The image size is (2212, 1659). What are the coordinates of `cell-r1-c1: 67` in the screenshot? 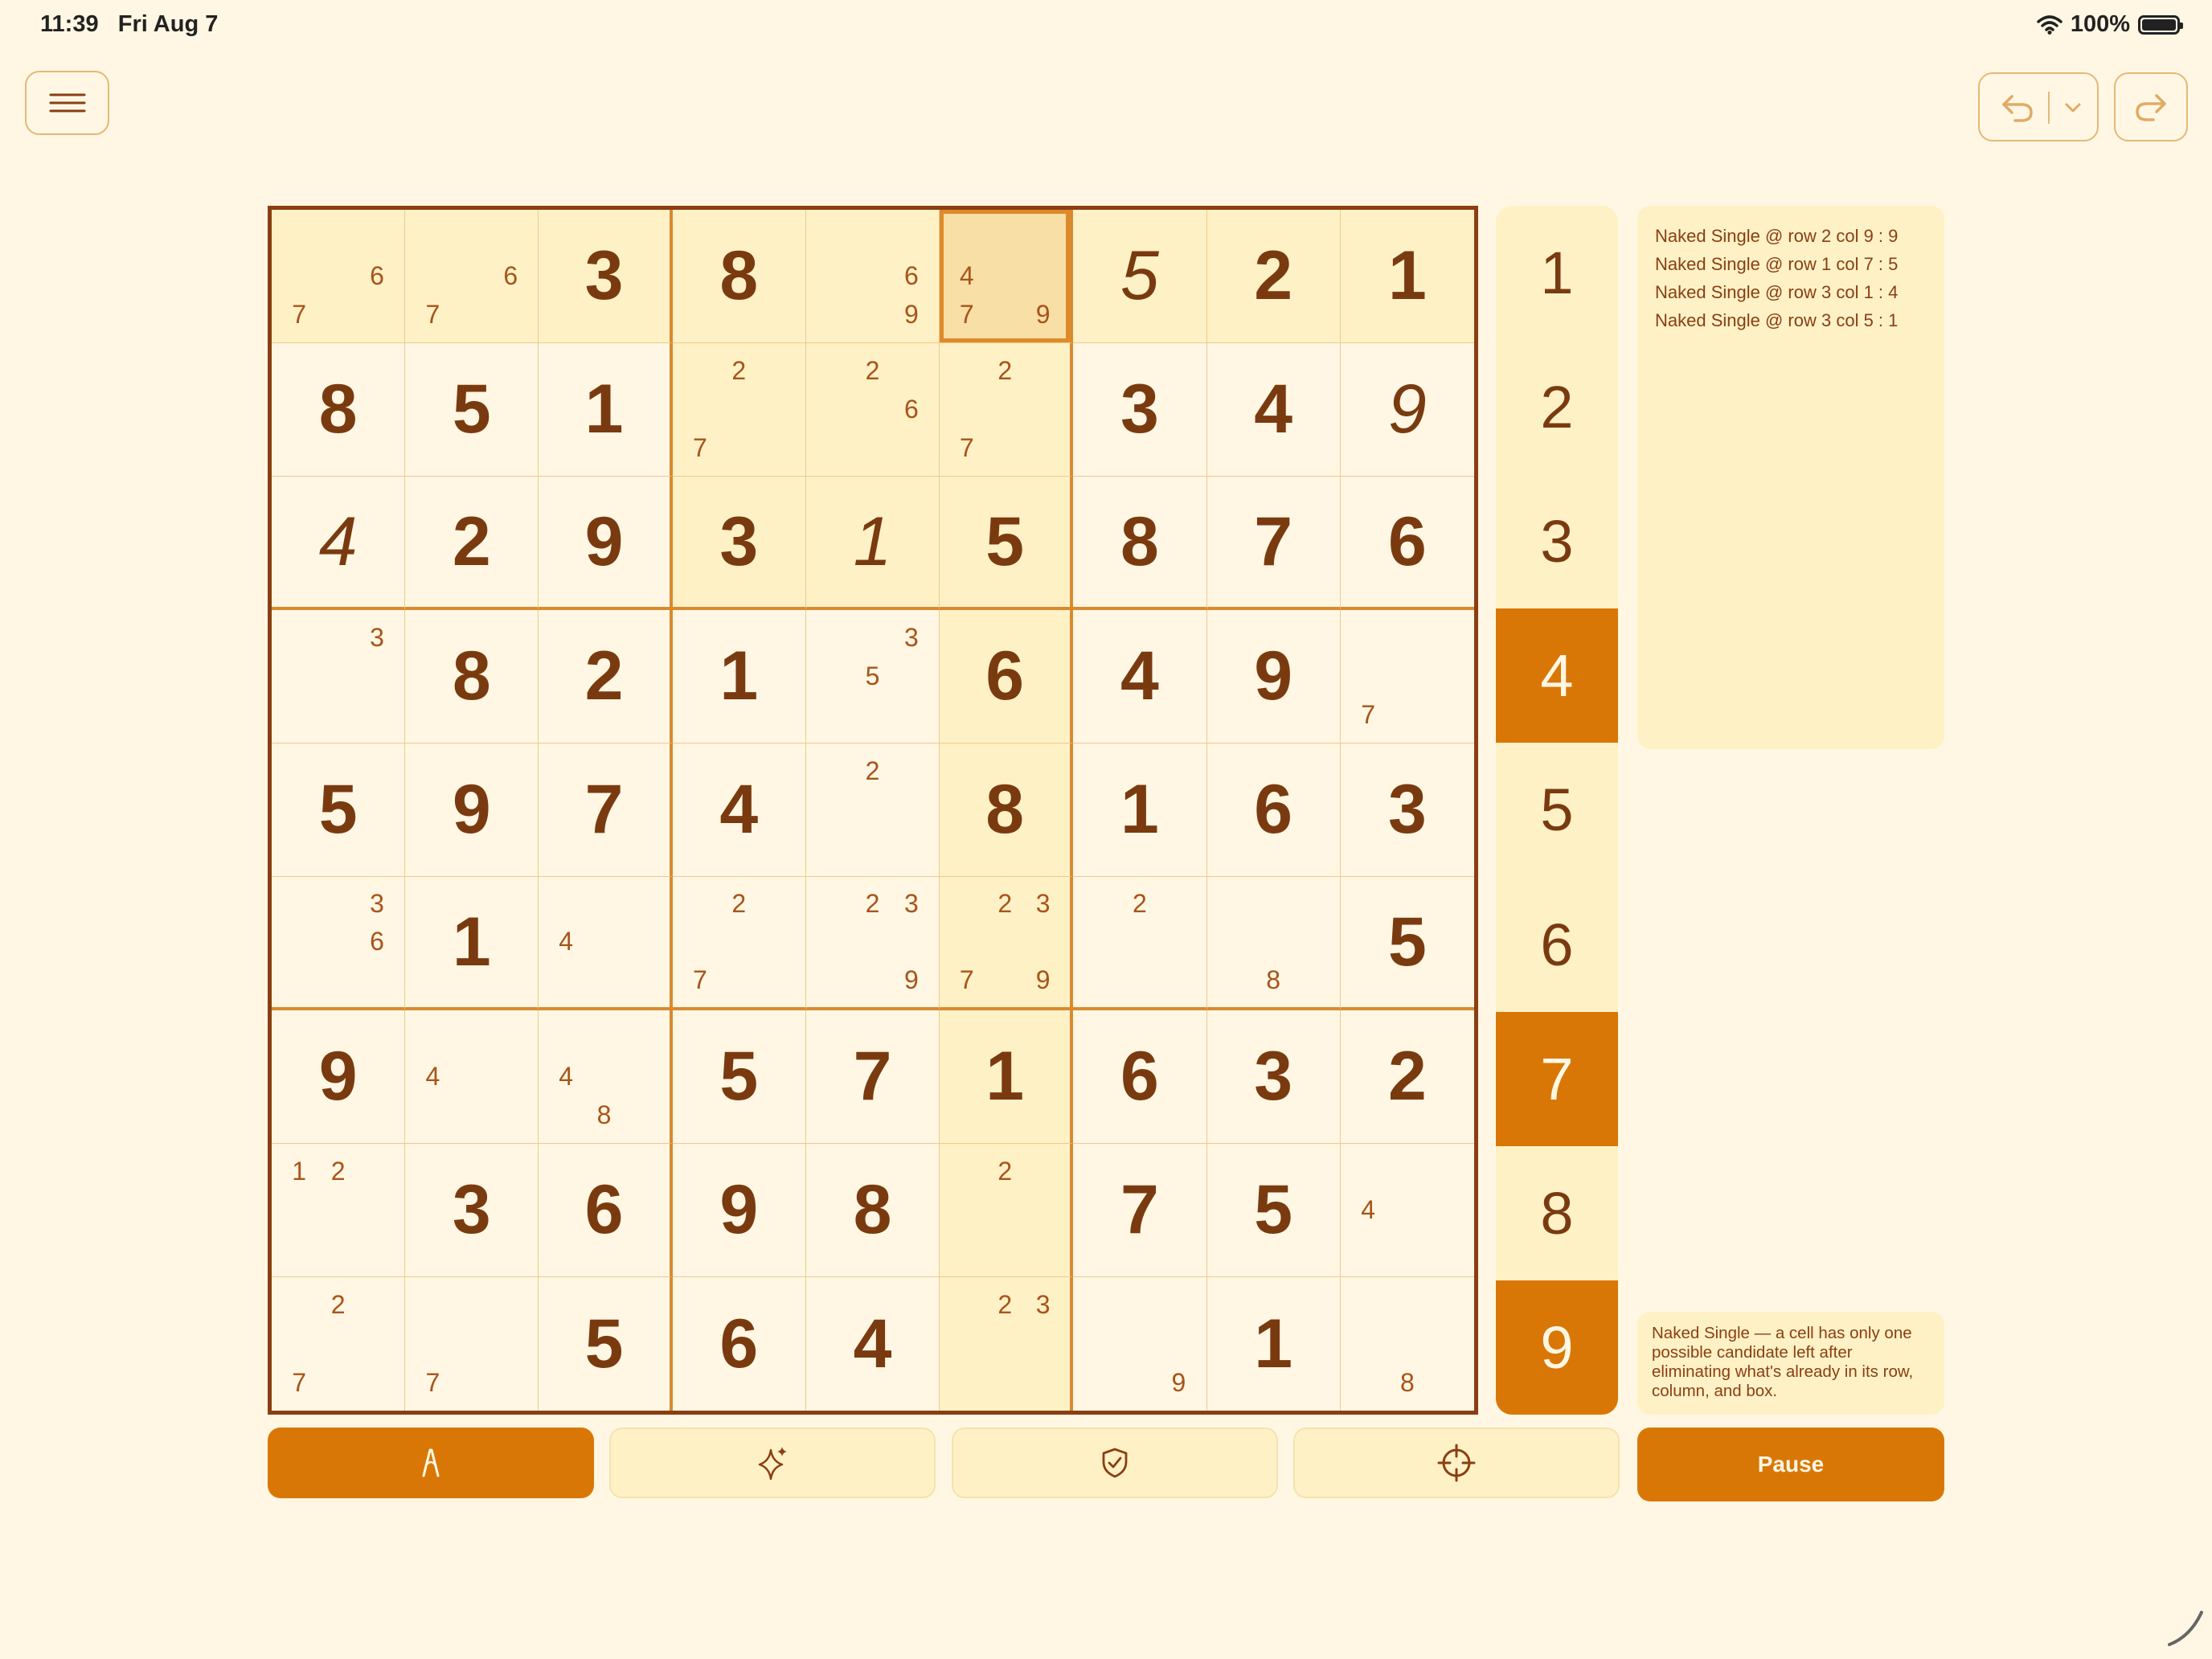 It's located at (339, 276).